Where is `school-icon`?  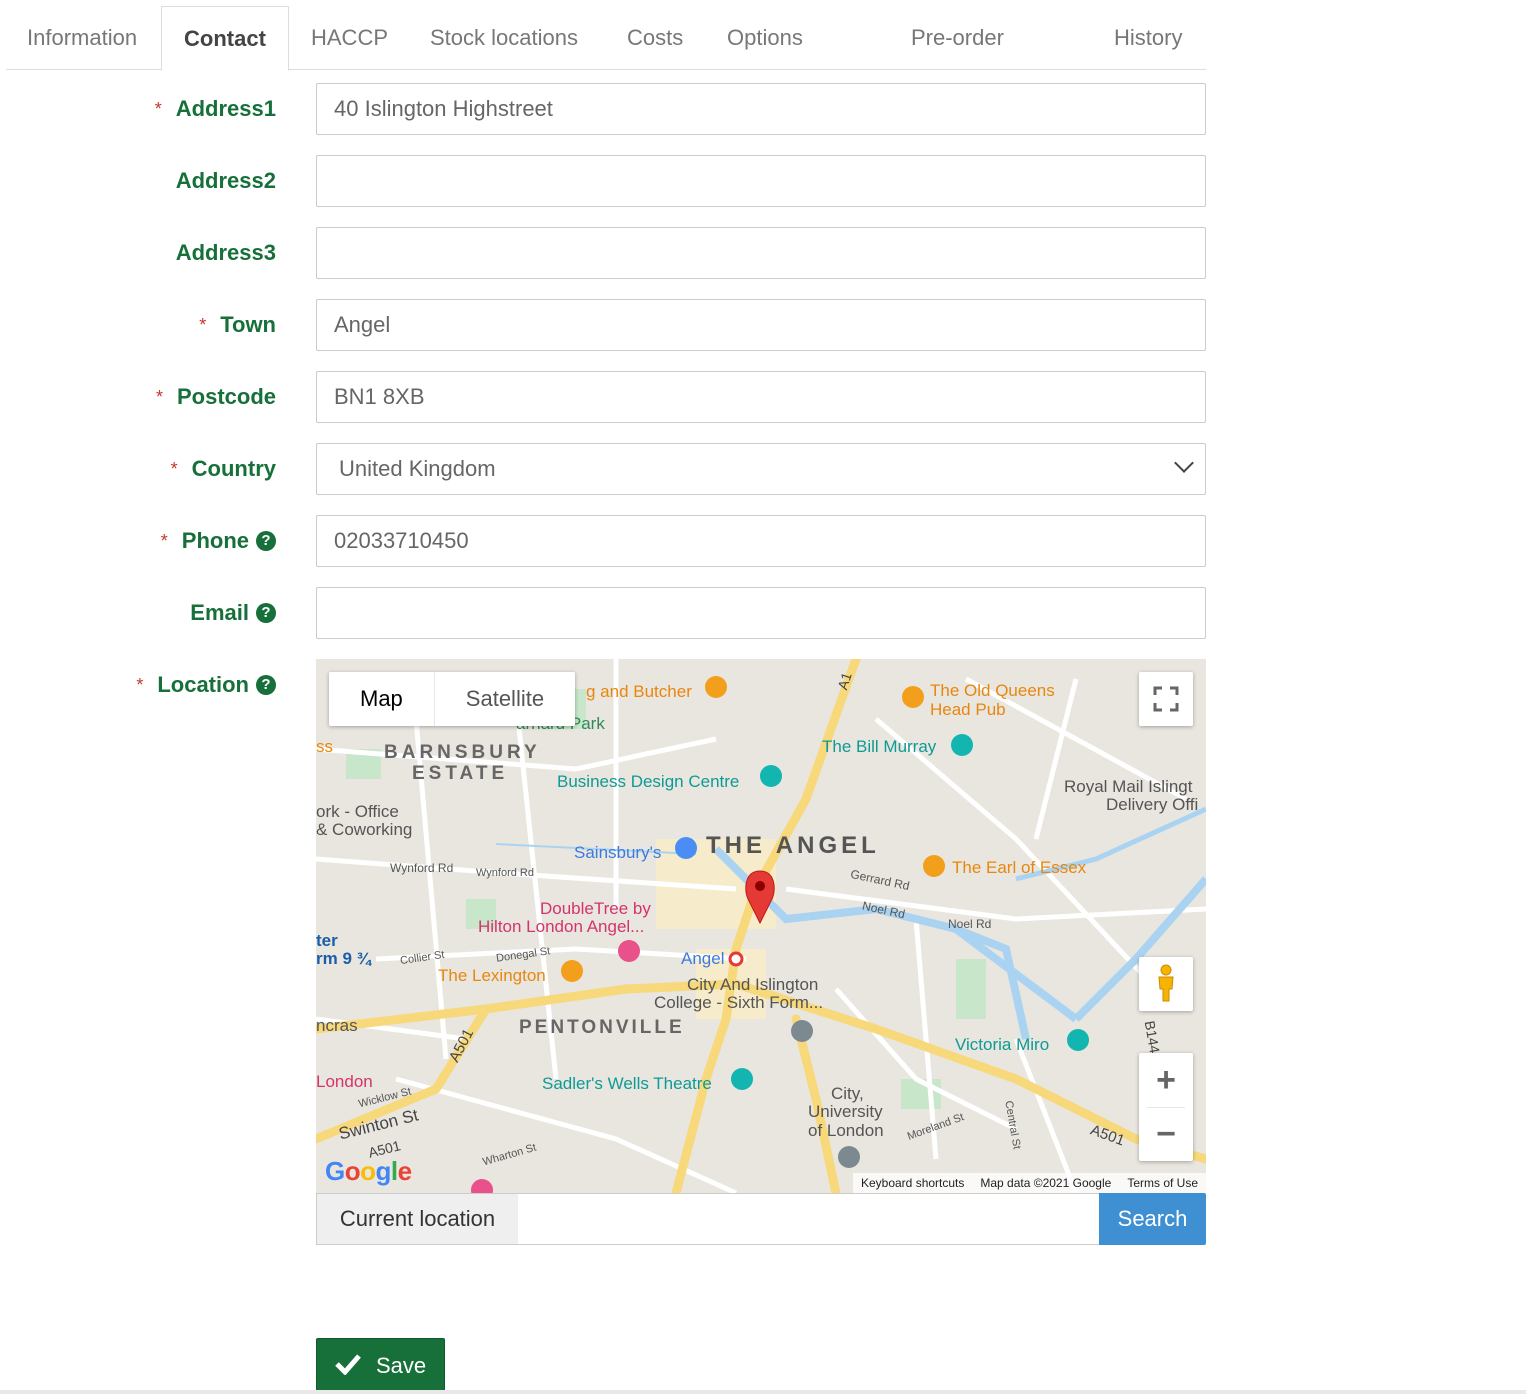 school-icon is located at coordinates (802, 1031).